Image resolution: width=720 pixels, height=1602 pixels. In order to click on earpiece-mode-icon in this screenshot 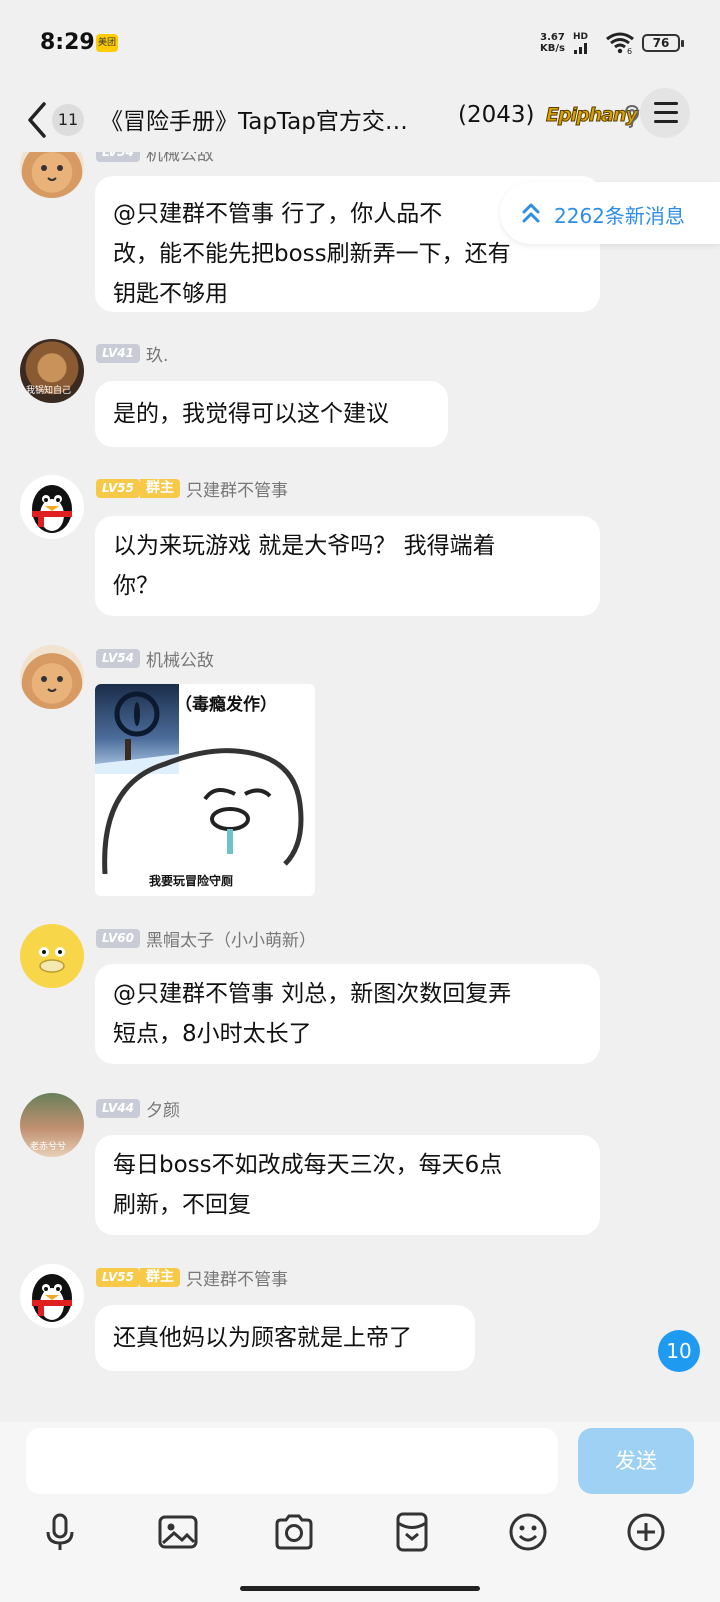, I will do `click(631, 118)`.